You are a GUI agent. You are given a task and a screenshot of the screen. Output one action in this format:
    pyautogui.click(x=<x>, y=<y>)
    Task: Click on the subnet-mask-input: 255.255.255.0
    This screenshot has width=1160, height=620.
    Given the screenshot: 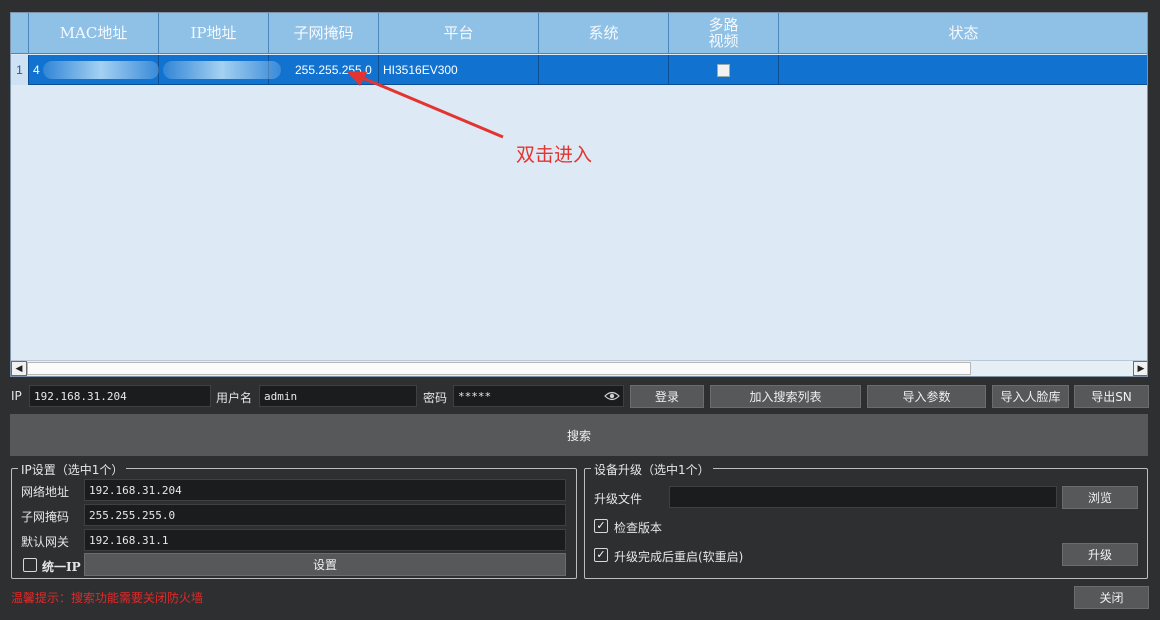 What is the action you would take?
    pyautogui.click(x=325, y=515)
    